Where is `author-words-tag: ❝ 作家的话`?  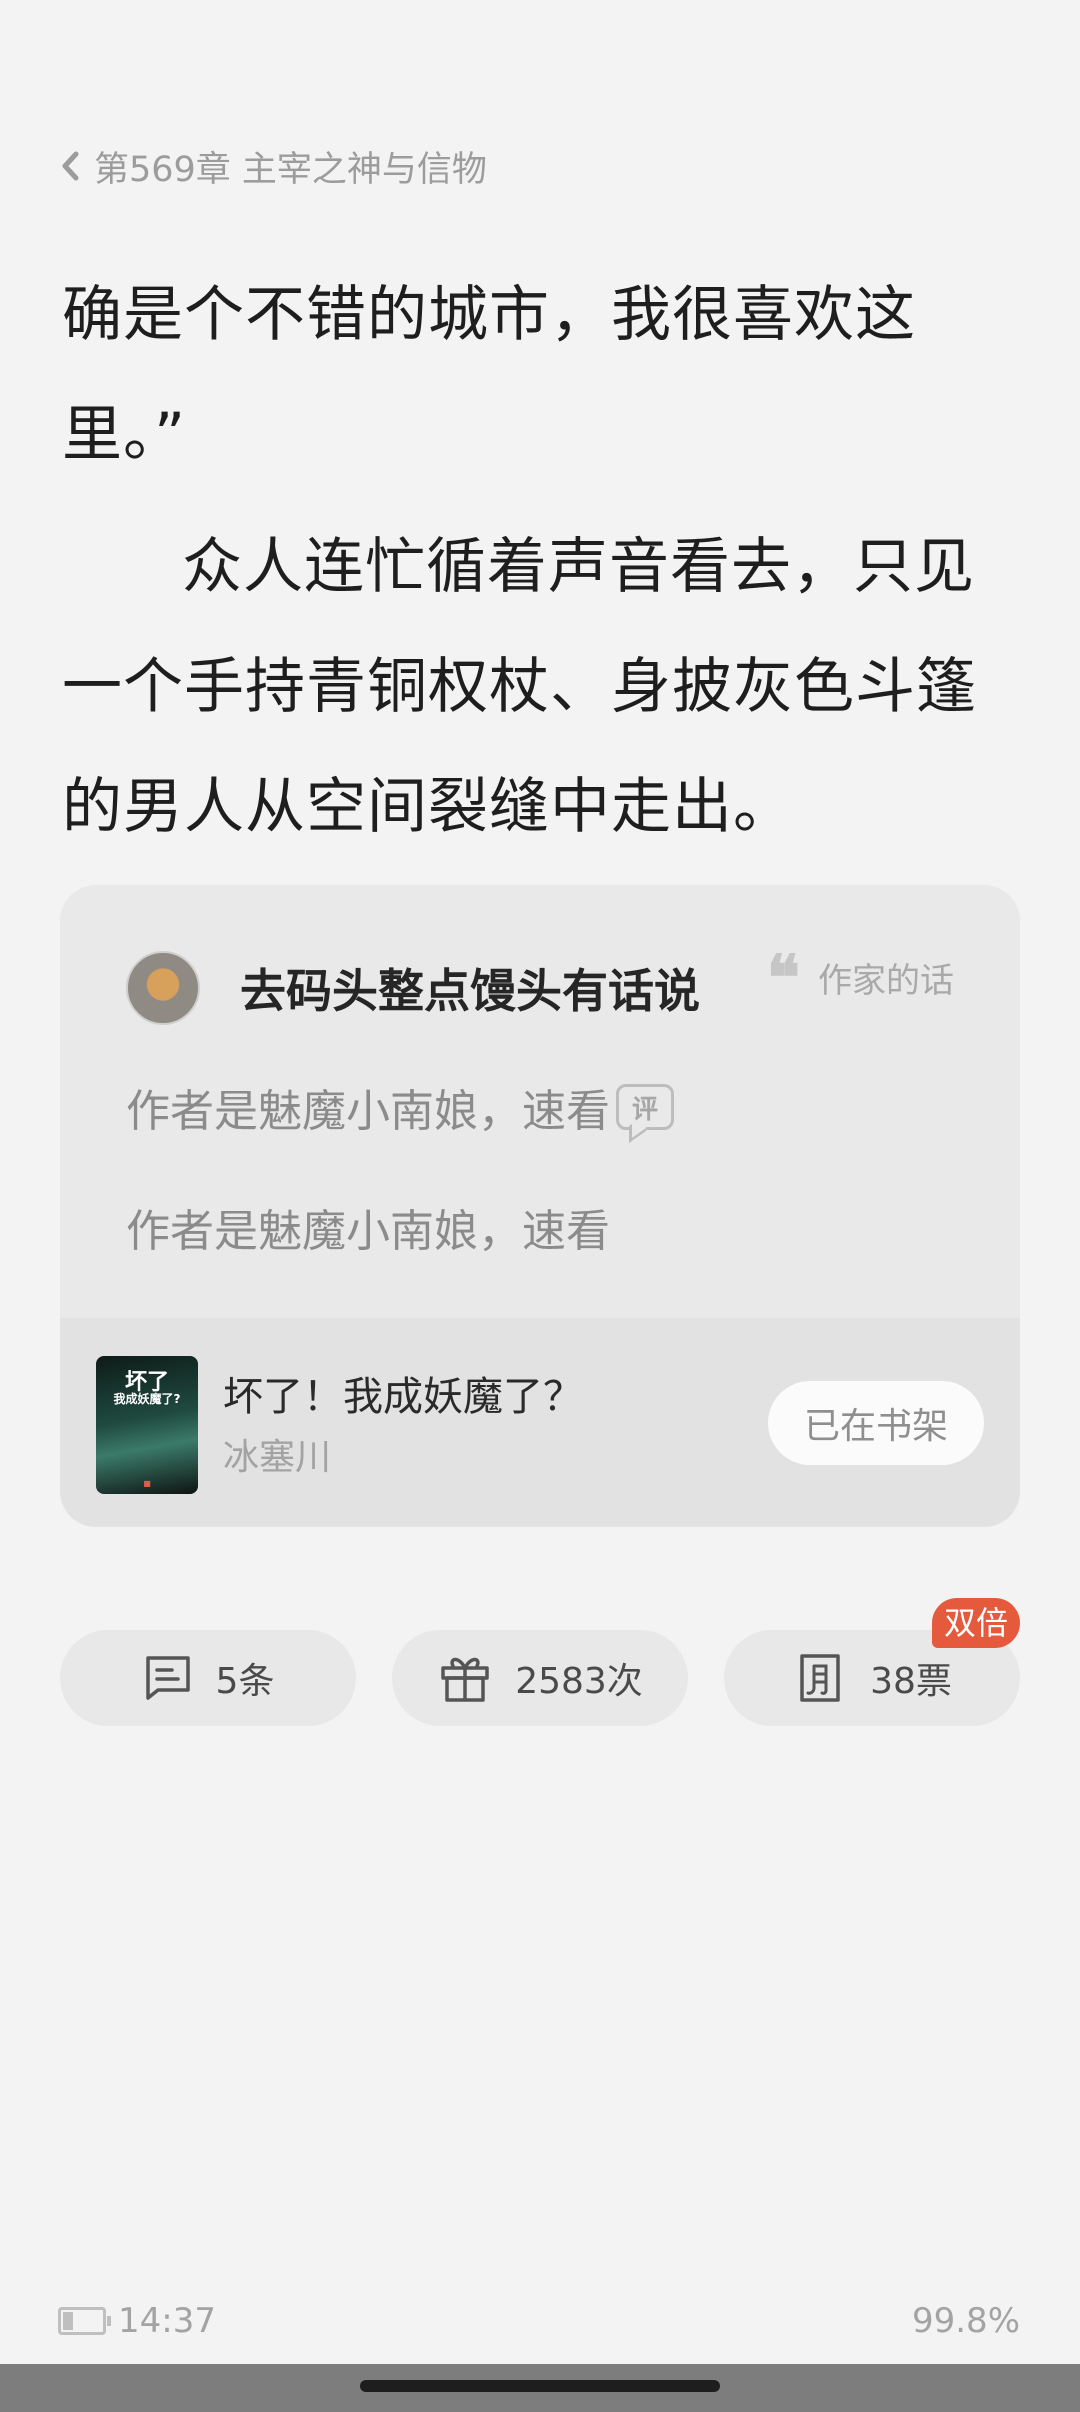
author-words-tag: ❝ 作家的话 is located at coordinates (860, 977).